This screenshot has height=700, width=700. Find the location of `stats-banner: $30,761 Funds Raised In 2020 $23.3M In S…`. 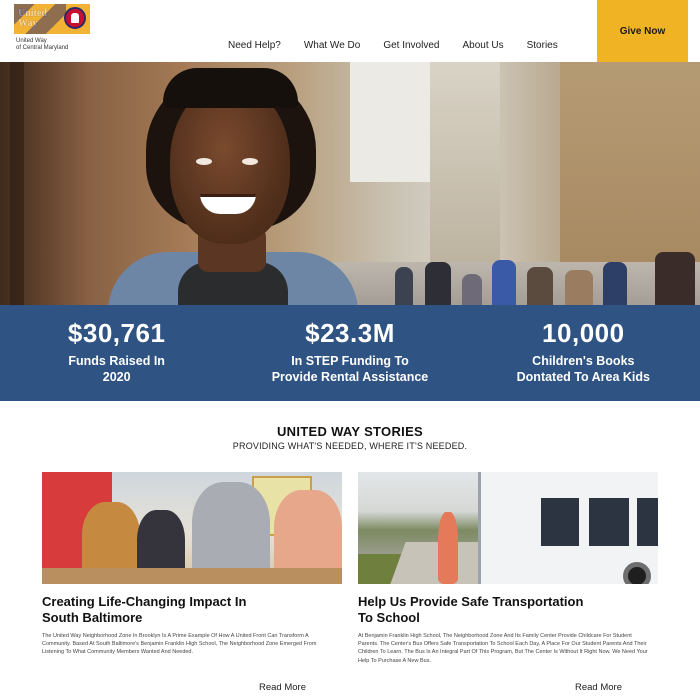

stats-banner: $30,761 Funds Raised In 2020 $23.3M In S… is located at coordinates (350, 353).